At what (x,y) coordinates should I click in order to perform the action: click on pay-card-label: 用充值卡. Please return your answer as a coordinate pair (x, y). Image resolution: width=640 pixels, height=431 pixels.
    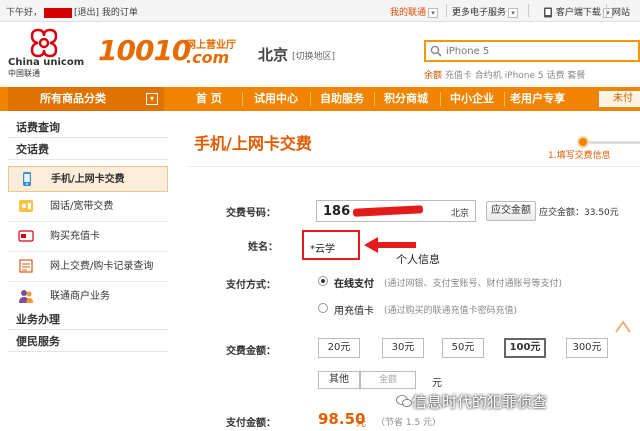
    Looking at the image, I should click on (354, 309).